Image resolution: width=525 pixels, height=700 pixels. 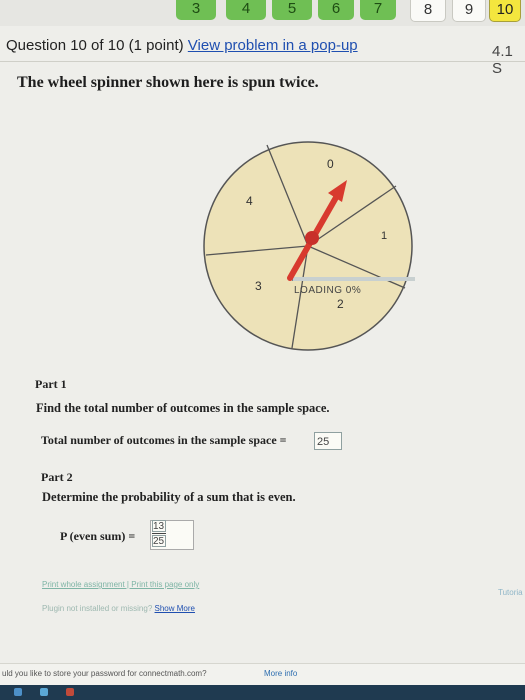 What do you see at coordinates (273, 45) in the screenshot?
I see `popup-link: View problem in a pop-up` at bounding box center [273, 45].